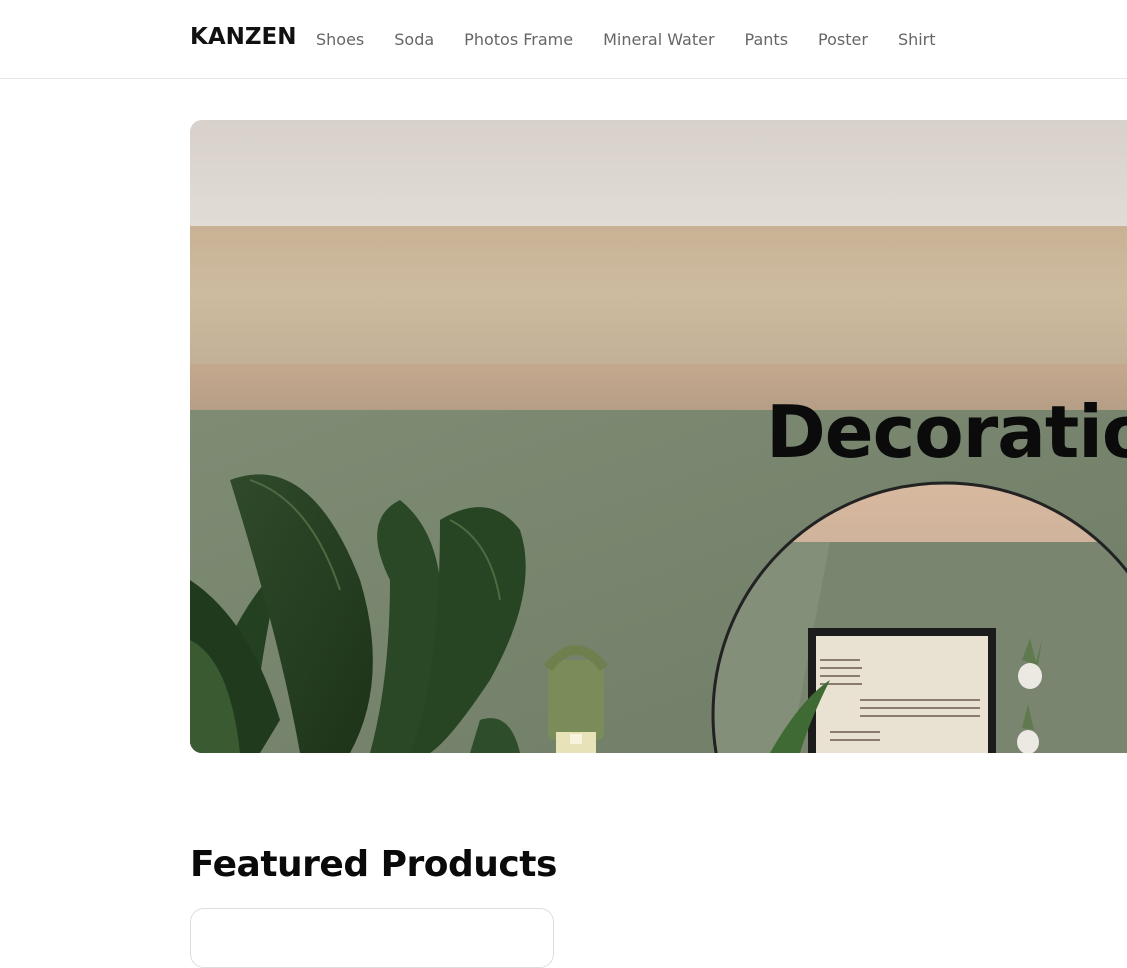  What do you see at coordinates (658, 39) in the screenshot?
I see `nav-link-mineral-water: Mineral Water` at bounding box center [658, 39].